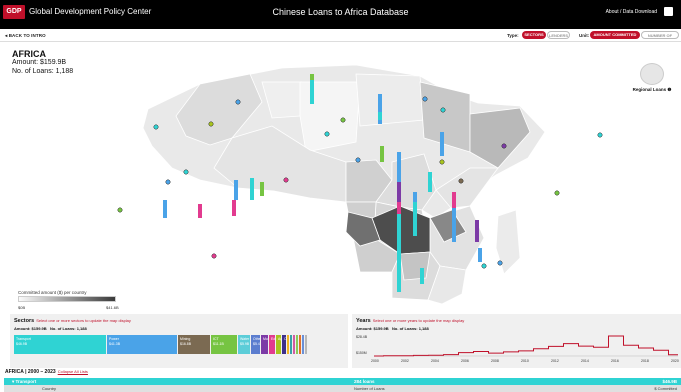 The image size is (681, 392). What do you see at coordinates (435, 361) in the screenshot?
I see `x-tick-label: 2004` at bounding box center [435, 361].